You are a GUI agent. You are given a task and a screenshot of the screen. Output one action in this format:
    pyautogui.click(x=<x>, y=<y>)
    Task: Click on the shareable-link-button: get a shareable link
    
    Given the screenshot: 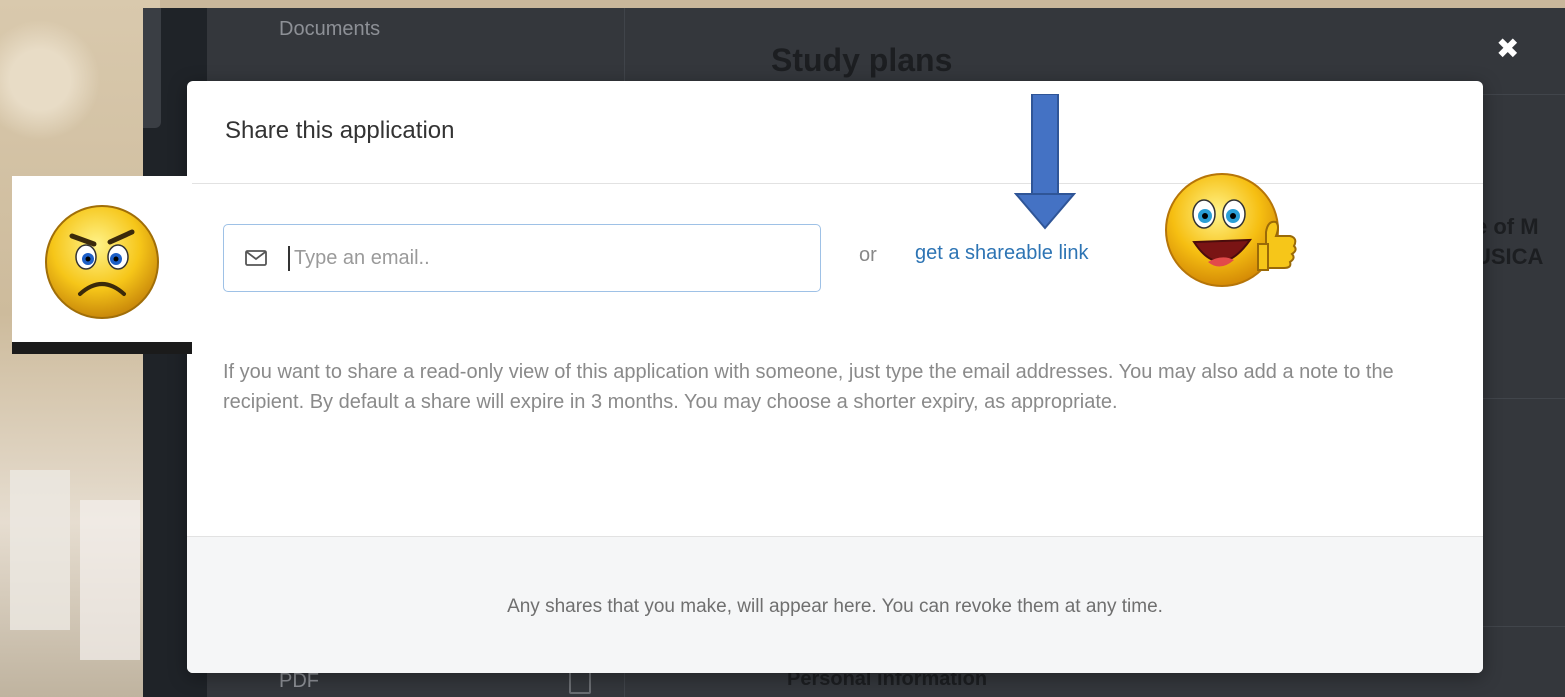 What is the action you would take?
    pyautogui.click(x=1001, y=253)
    